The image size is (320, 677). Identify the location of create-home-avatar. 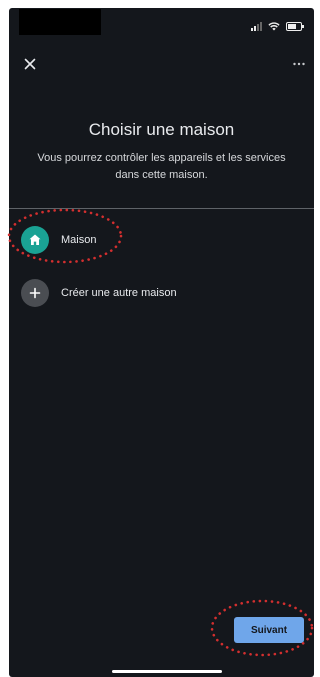
(35, 293).